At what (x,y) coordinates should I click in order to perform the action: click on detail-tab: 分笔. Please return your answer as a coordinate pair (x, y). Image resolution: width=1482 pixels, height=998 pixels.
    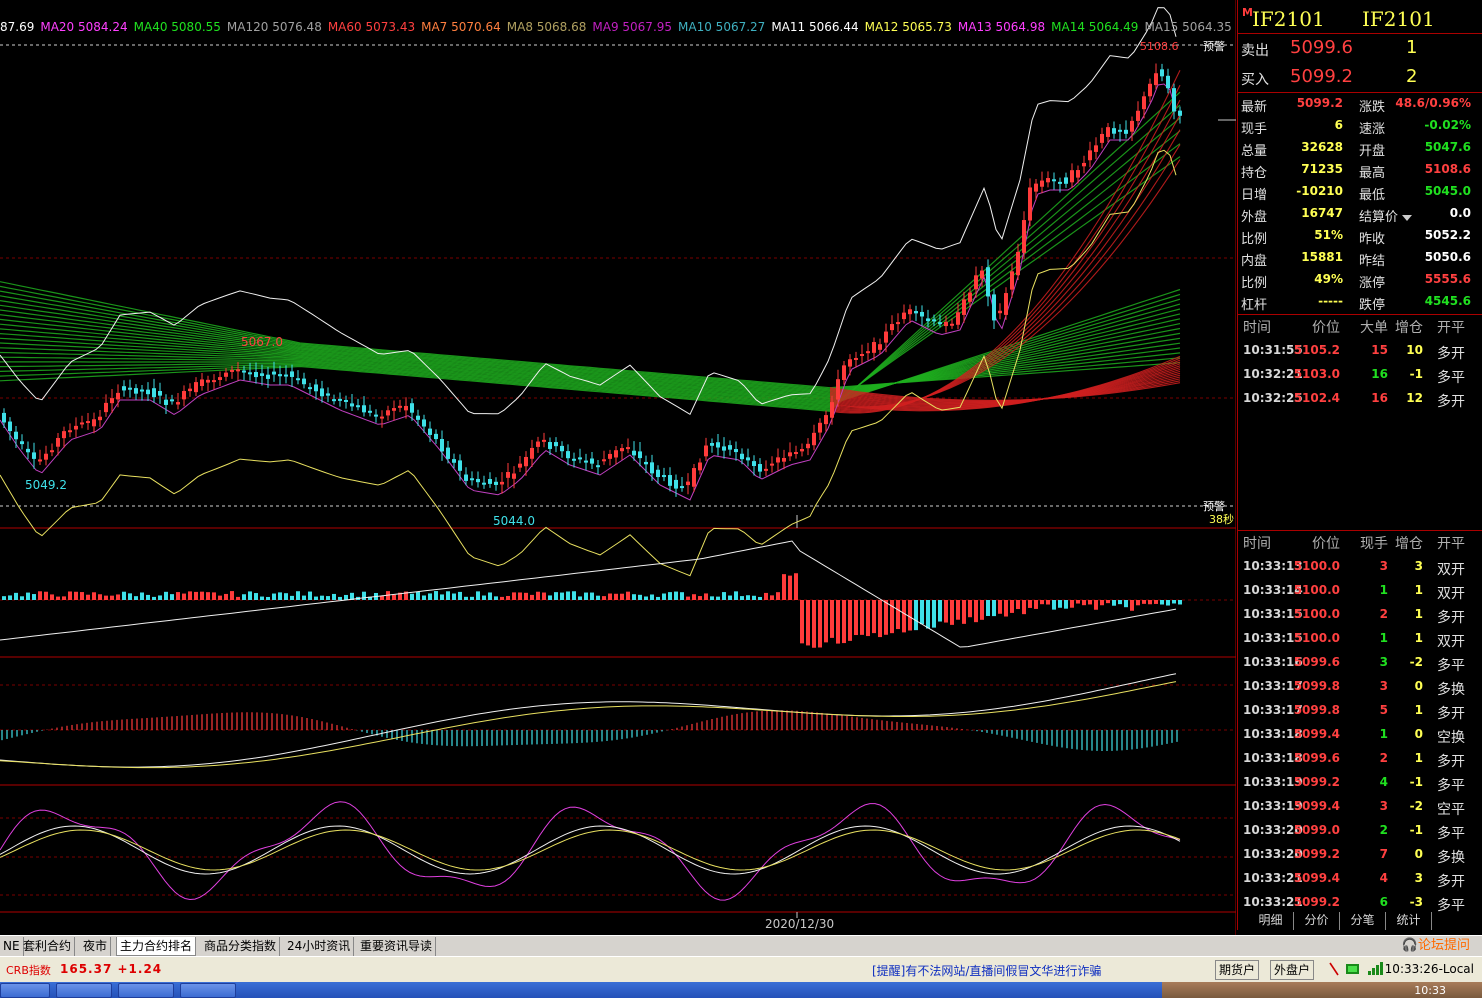
    Looking at the image, I should click on (1363, 921).